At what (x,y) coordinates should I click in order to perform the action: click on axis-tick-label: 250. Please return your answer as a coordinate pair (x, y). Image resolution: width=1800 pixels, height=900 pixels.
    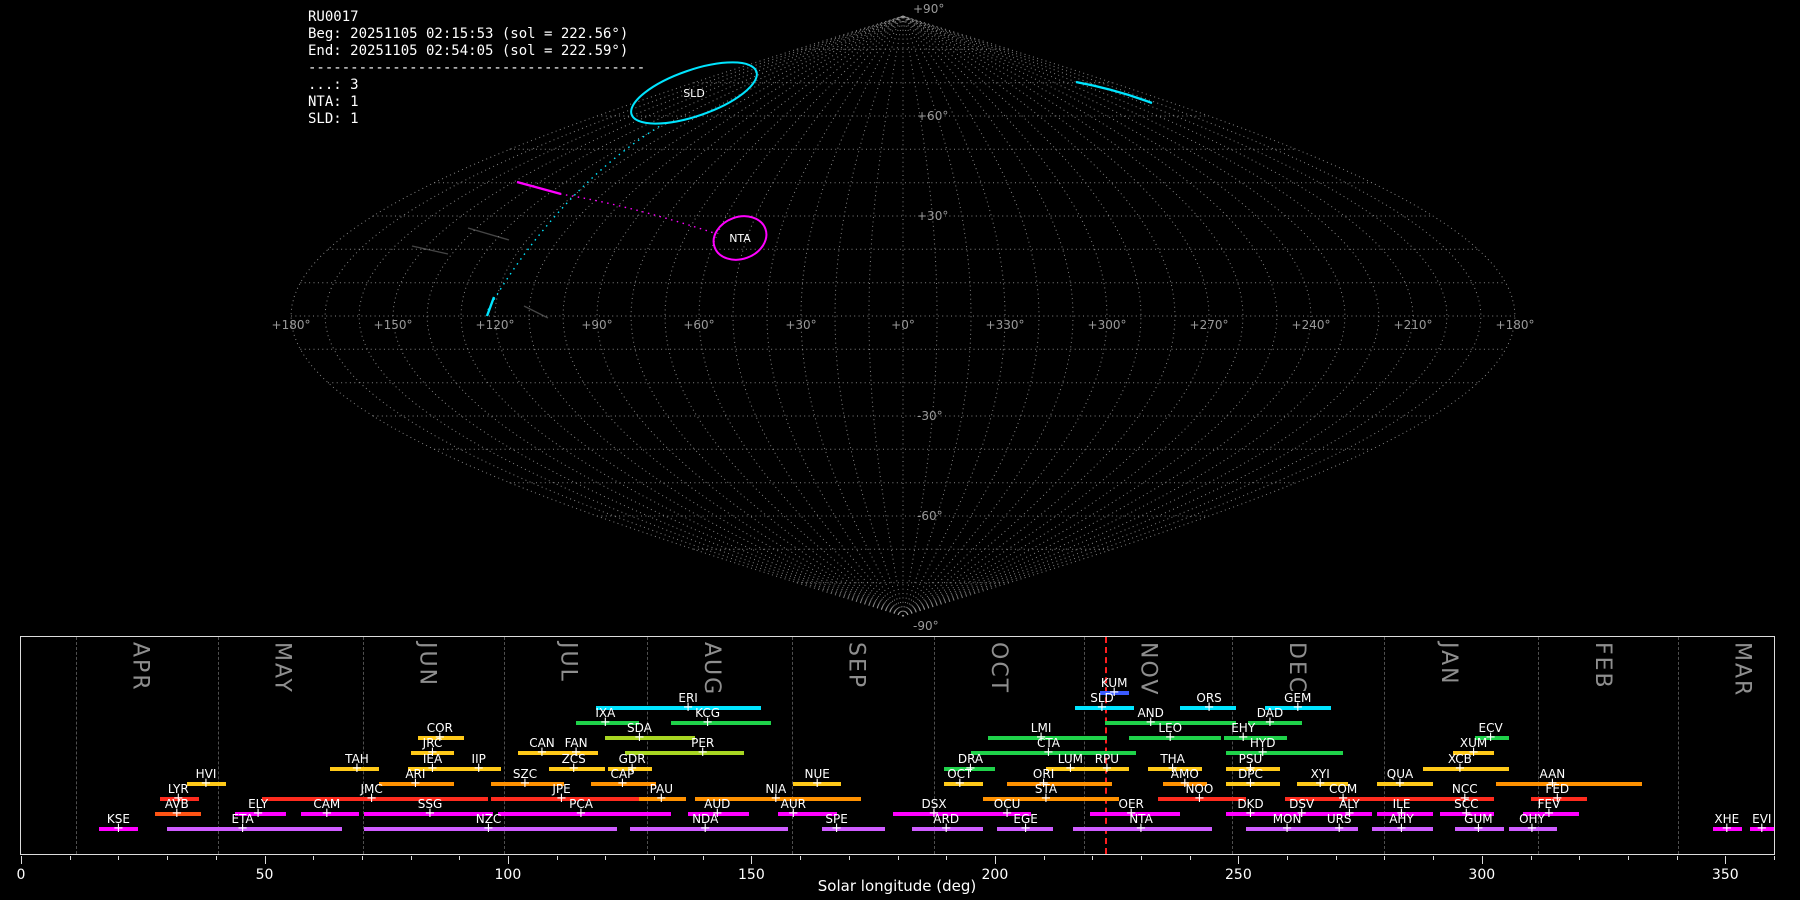
    Looking at the image, I should click on (1238, 875).